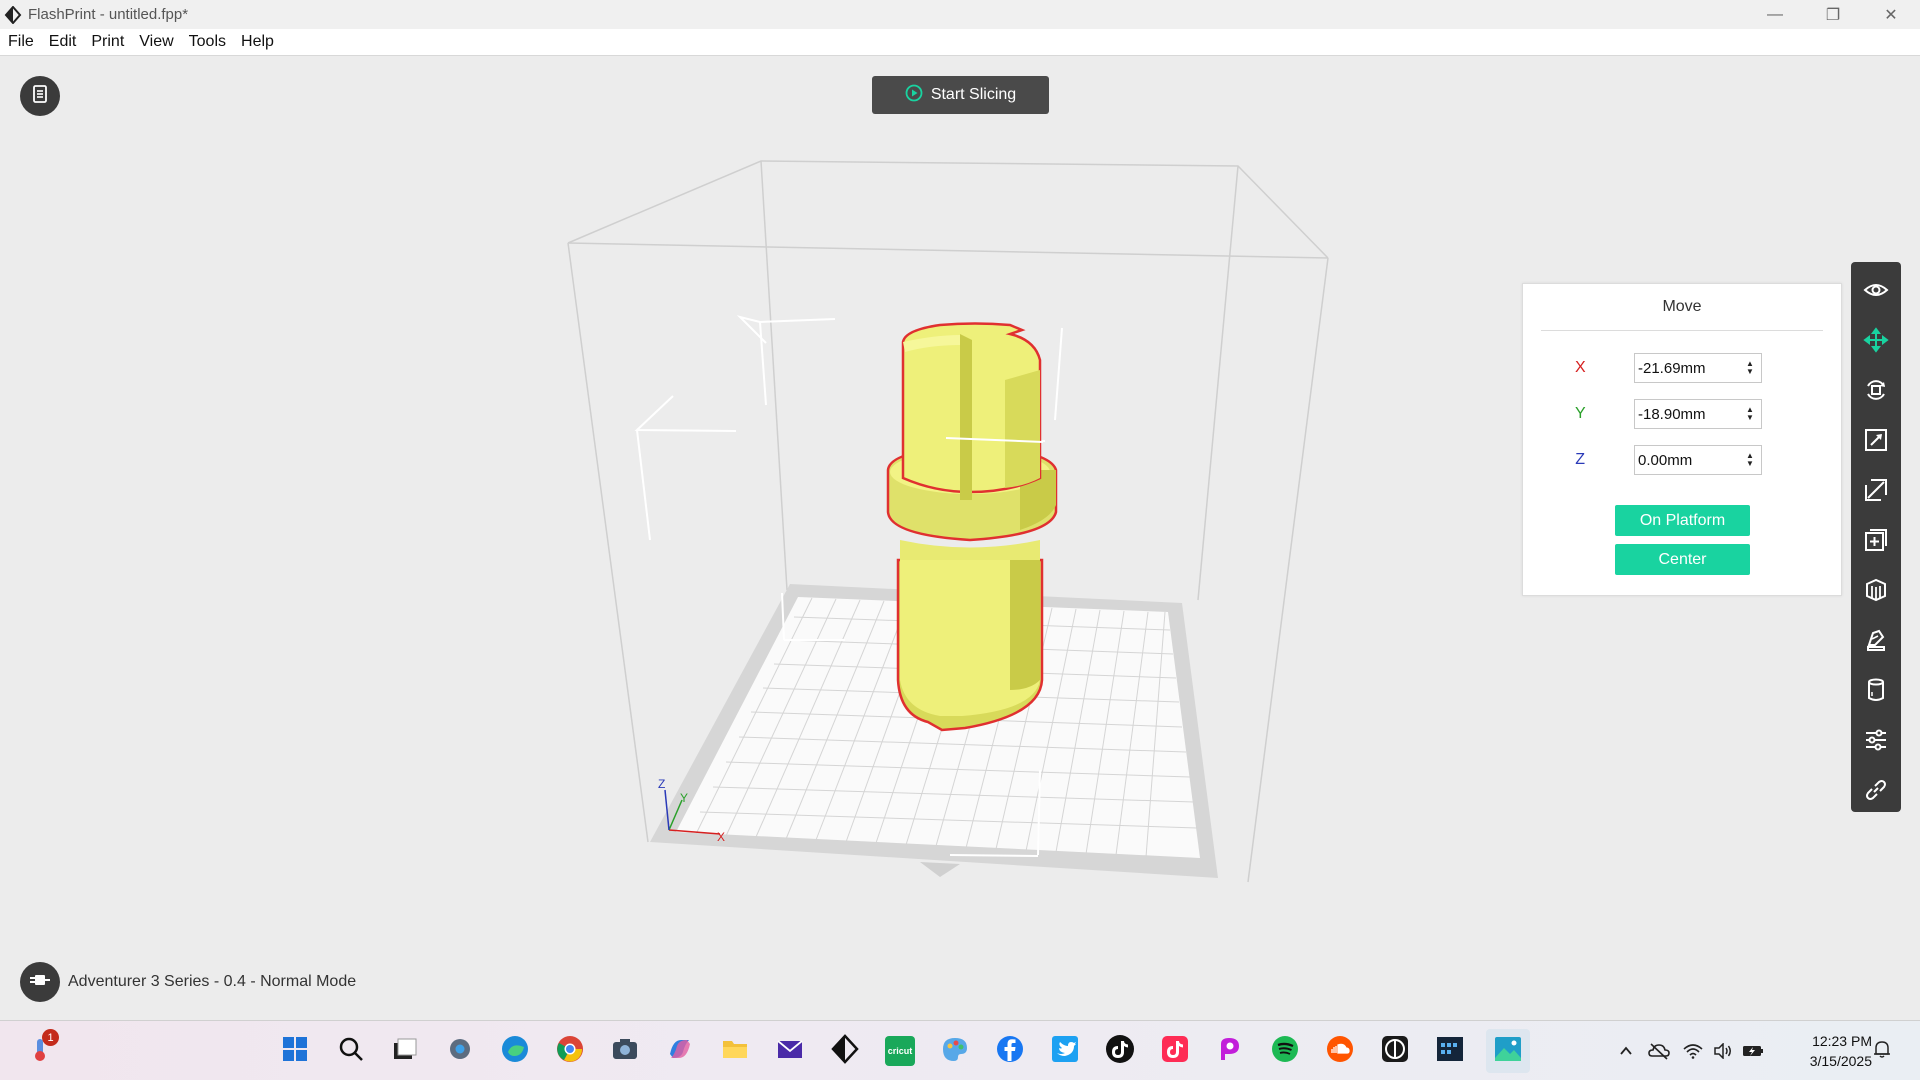 This screenshot has height=1080, width=1920. What do you see at coordinates (1230, 1051) in the screenshot?
I see `taskbar-picsart` at bounding box center [1230, 1051].